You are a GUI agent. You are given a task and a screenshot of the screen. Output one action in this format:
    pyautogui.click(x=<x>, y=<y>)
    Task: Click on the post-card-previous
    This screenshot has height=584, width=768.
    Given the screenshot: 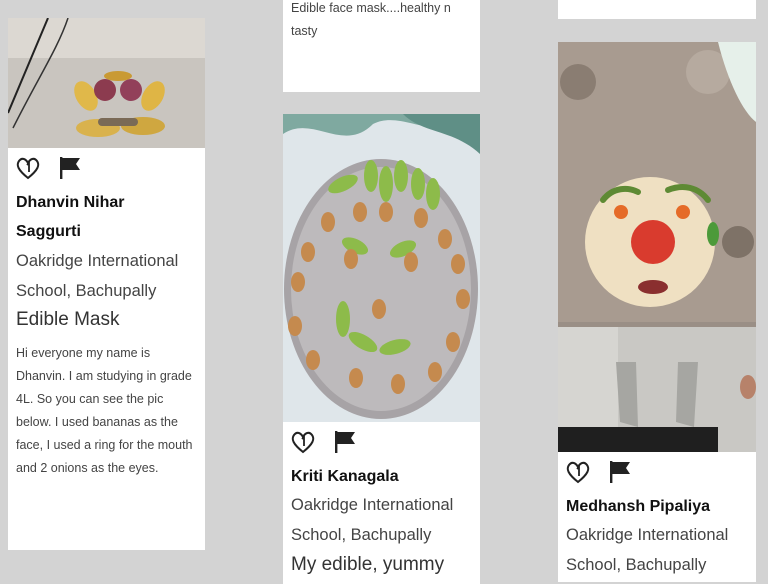 What is the action you would take?
    pyautogui.click(x=657, y=9)
    